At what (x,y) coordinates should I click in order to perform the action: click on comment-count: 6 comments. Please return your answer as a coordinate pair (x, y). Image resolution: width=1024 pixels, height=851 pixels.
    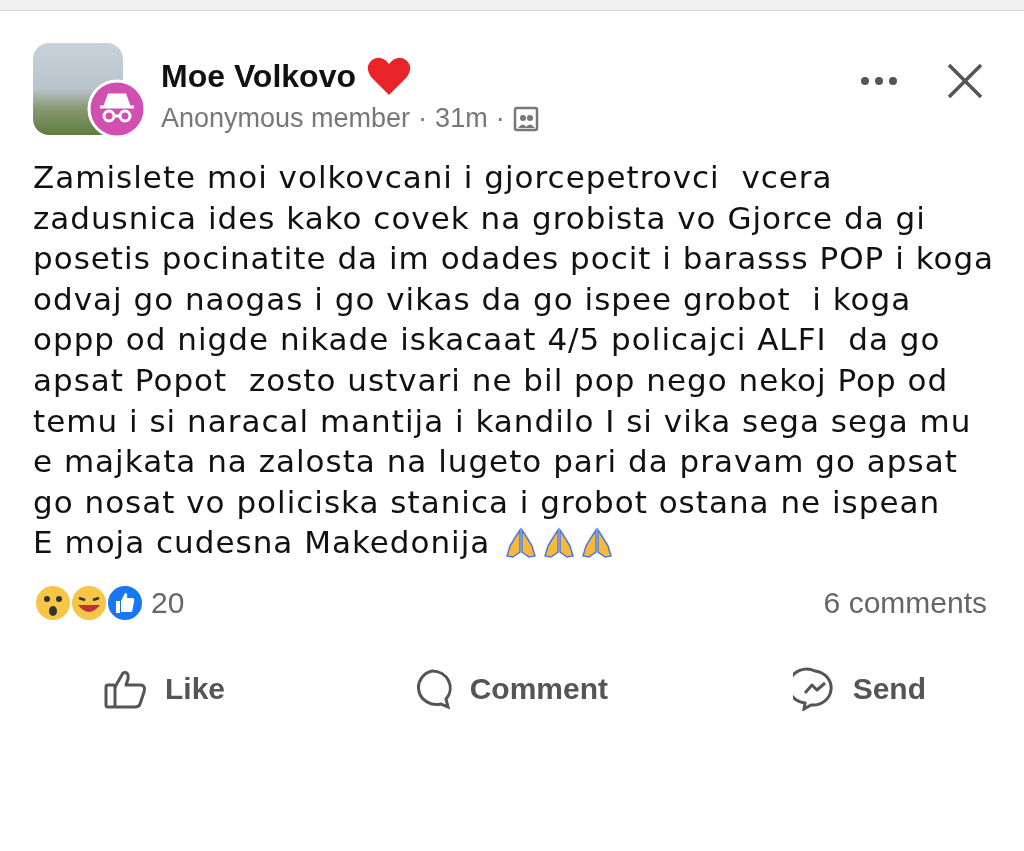
    Looking at the image, I should click on (905, 602).